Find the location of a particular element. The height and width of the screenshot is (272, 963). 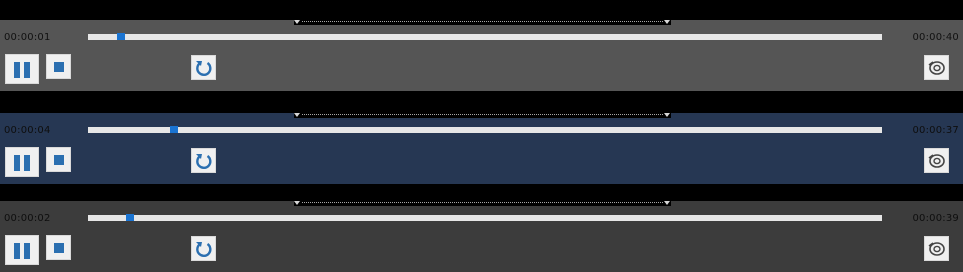

remaining-time: 00:00:37 is located at coordinates (935, 130).